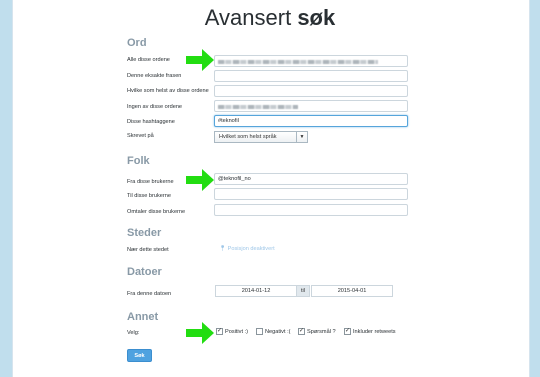 The width and height of the screenshot is (540, 377). I want to click on search-button: Søk, so click(139, 355).